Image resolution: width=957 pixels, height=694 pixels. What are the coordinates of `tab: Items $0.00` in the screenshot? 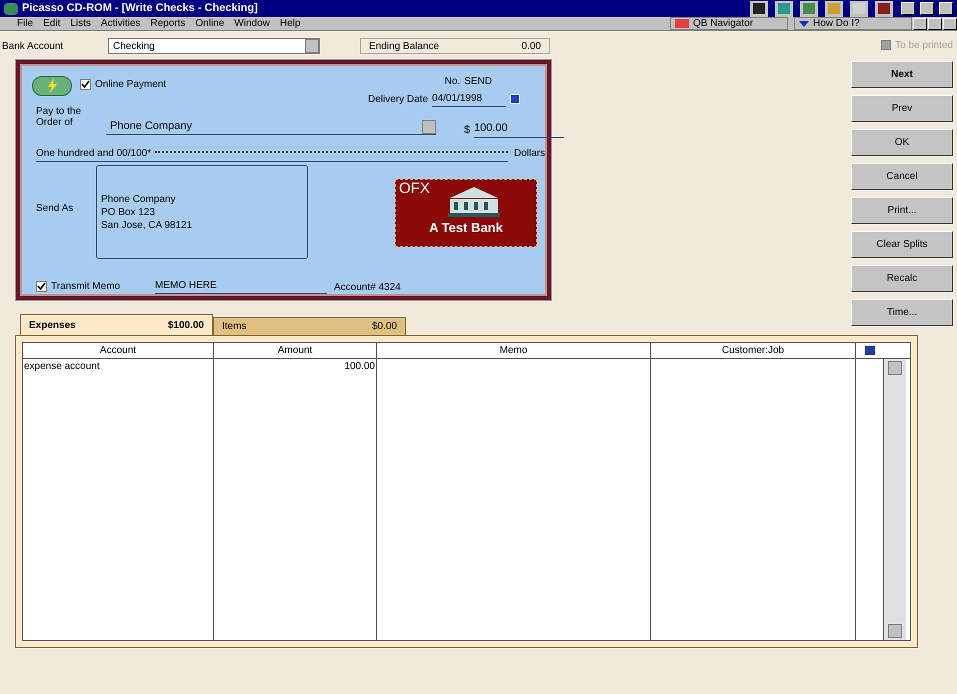 It's located at (309, 326).